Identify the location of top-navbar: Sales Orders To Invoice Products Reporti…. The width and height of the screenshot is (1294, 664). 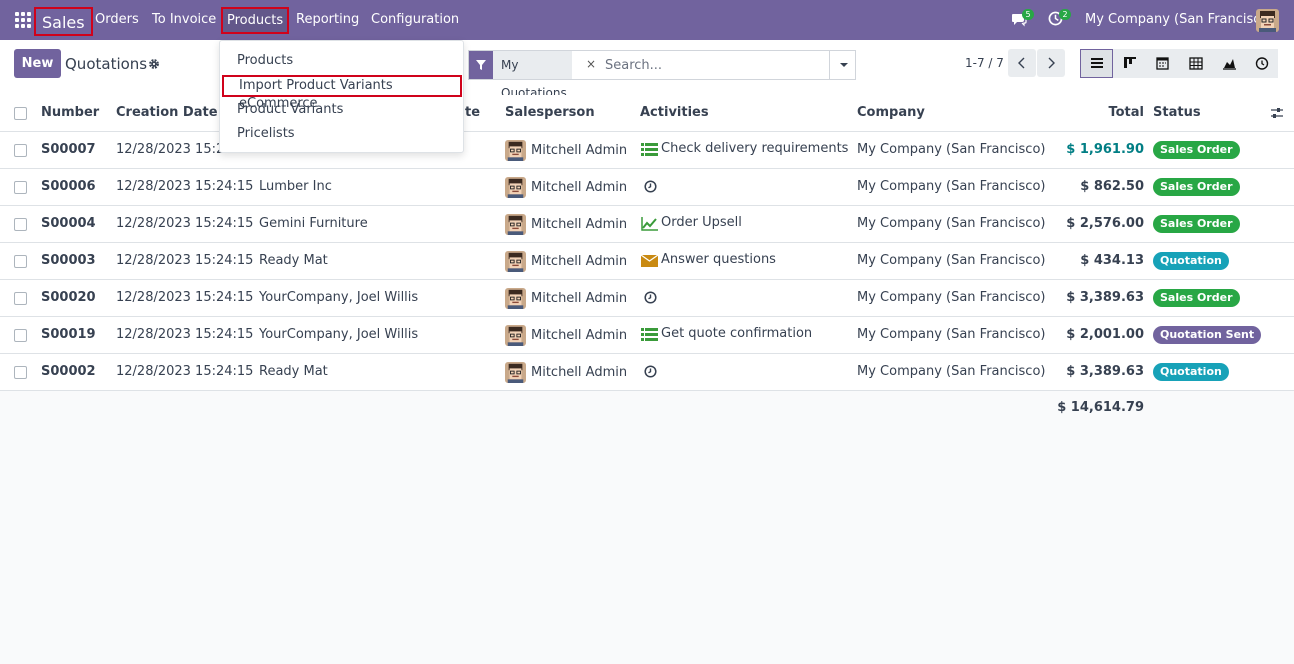
(647, 20).